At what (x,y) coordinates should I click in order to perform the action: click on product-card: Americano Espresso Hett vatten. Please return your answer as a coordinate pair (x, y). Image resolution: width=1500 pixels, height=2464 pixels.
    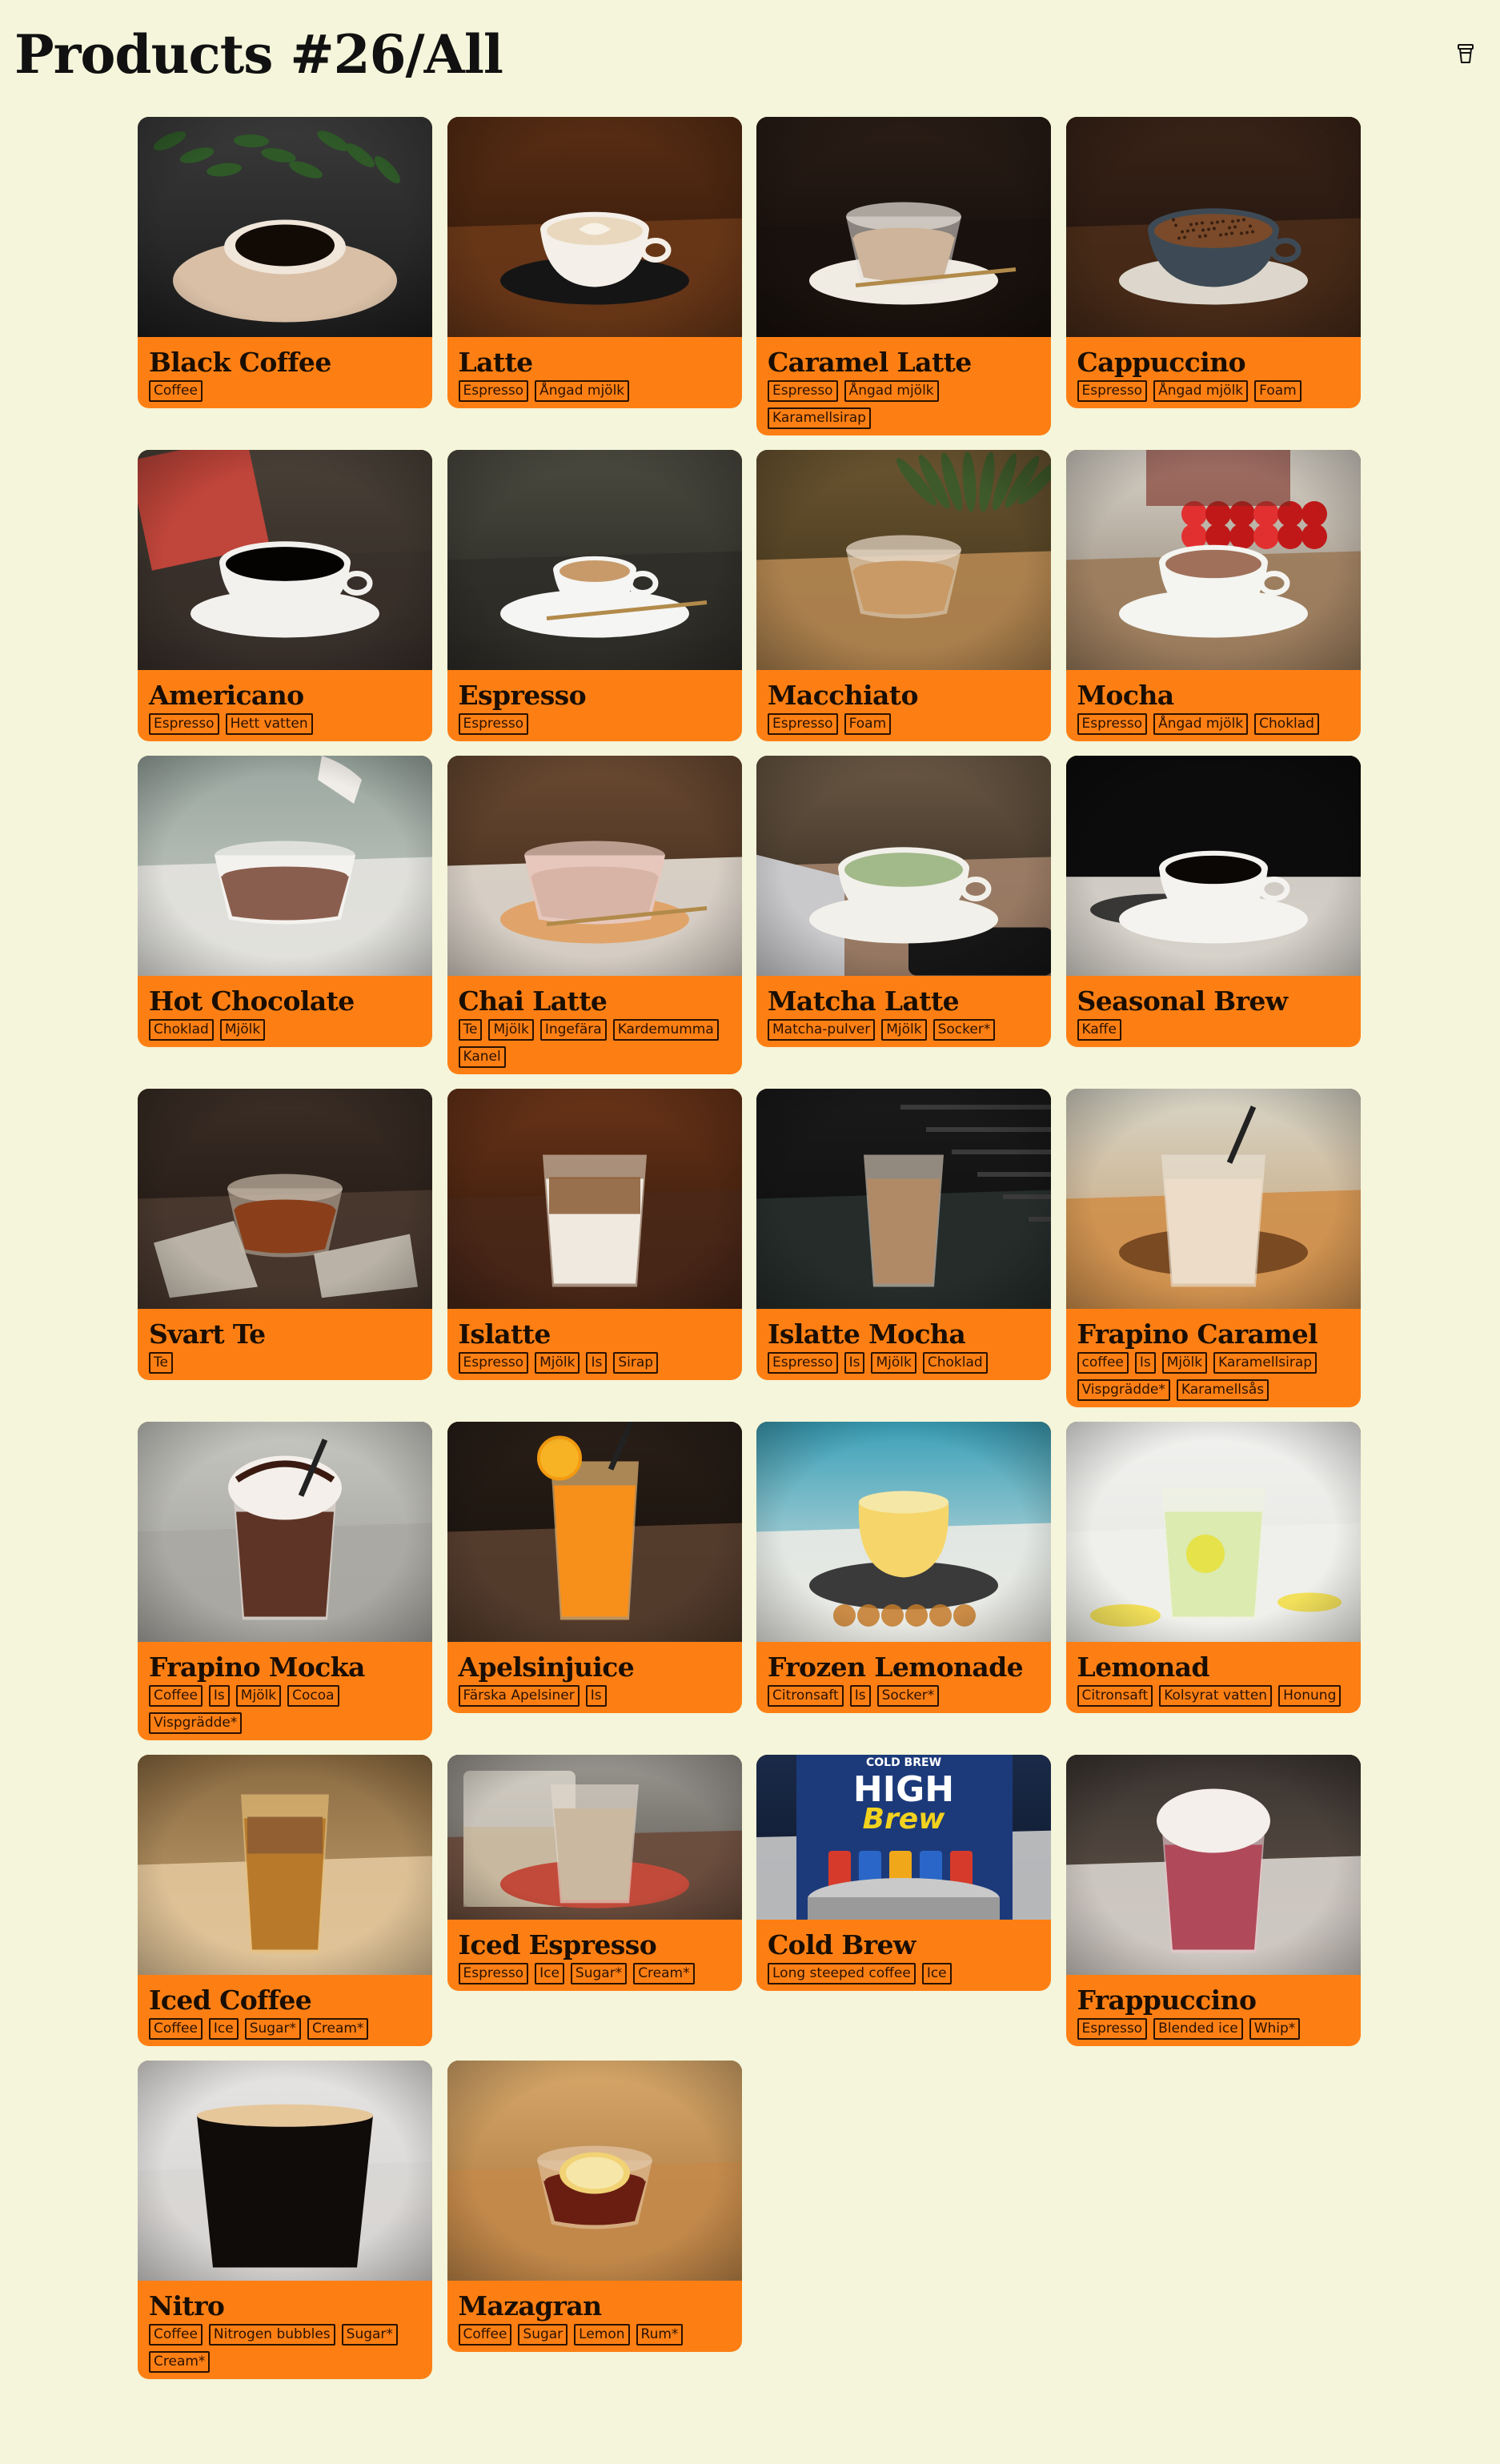
    Looking at the image, I should click on (285, 595).